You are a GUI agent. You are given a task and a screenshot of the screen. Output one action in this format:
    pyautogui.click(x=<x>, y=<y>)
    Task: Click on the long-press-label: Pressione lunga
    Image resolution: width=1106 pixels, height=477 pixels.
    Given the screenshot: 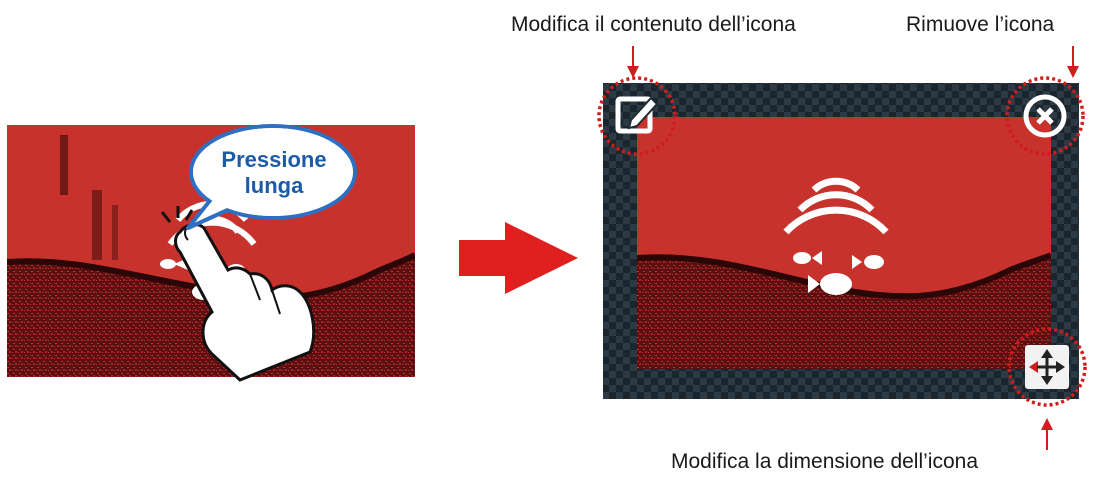 What is the action you would take?
    pyautogui.click(x=274, y=172)
    